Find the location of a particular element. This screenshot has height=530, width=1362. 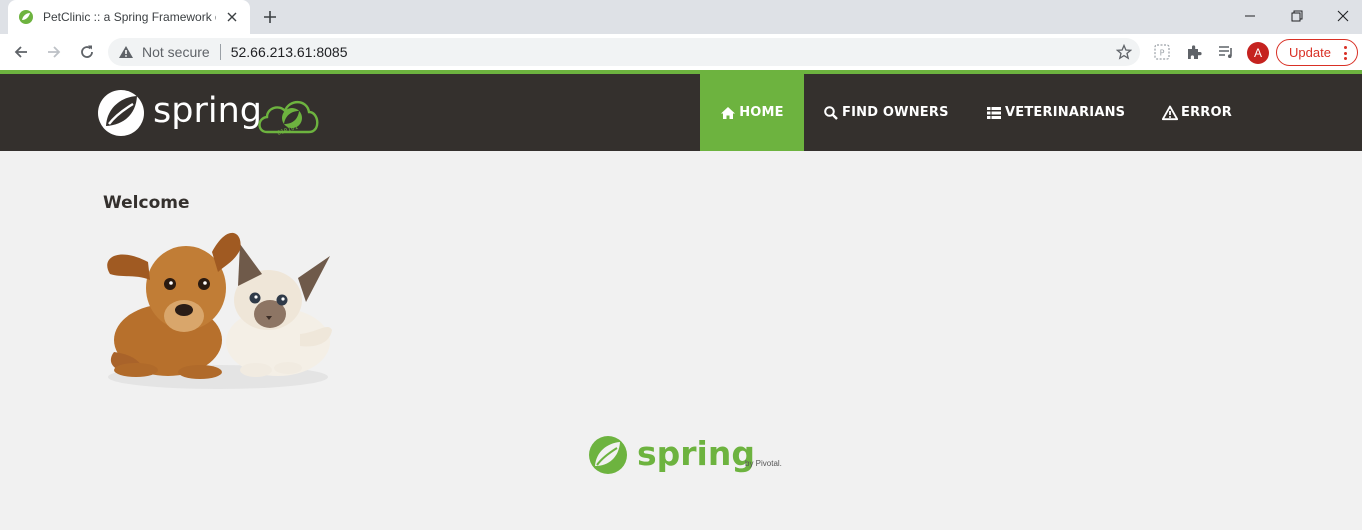

address-bar: Not secure 52.66.213.61:8085 is located at coordinates (624, 52).